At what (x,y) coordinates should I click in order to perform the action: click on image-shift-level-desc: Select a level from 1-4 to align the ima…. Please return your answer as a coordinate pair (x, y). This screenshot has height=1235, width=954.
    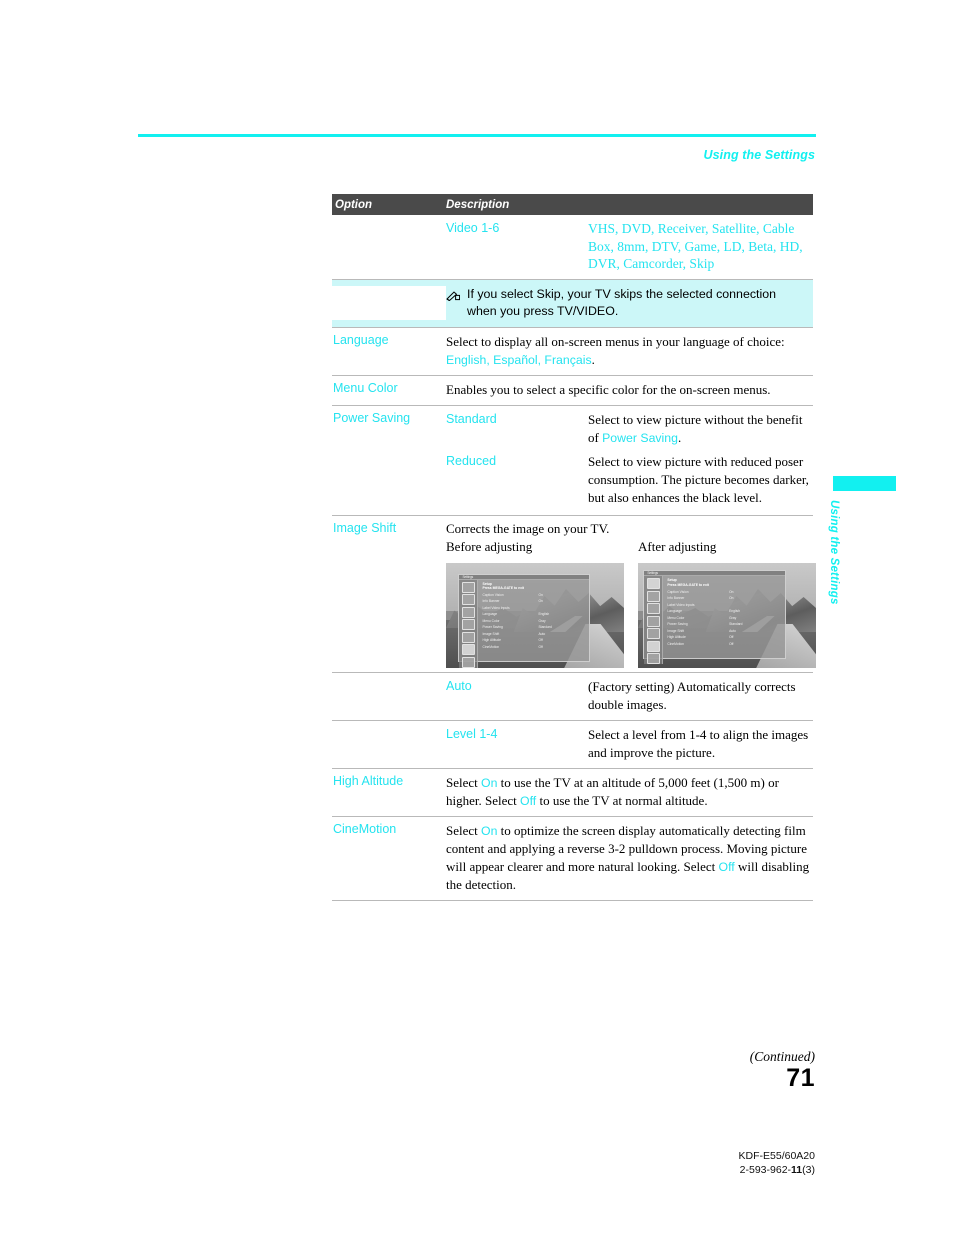
    Looking at the image, I should click on (698, 743).